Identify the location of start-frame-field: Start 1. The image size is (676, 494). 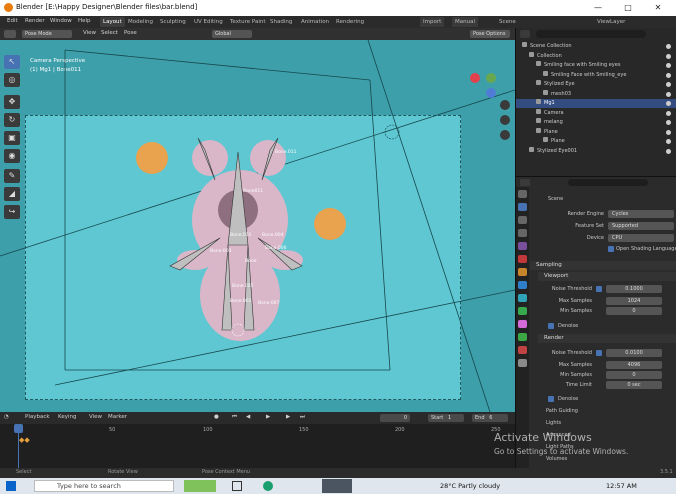
(446, 418).